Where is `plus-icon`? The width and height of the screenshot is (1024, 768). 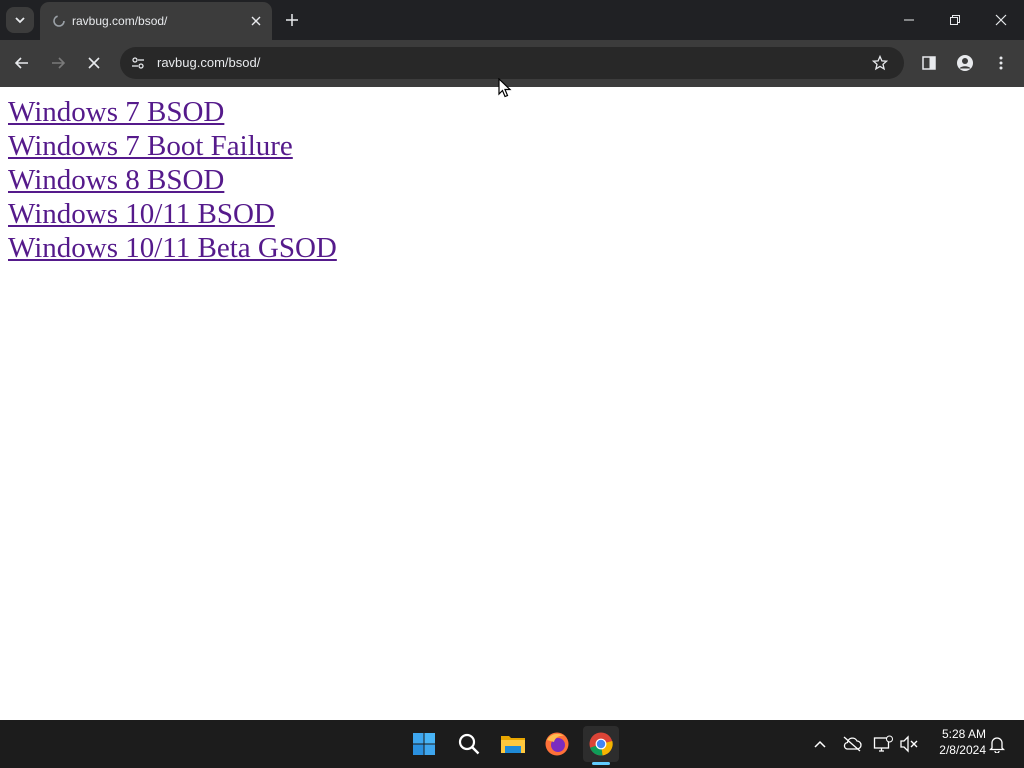
plus-icon is located at coordinates (292, 20).